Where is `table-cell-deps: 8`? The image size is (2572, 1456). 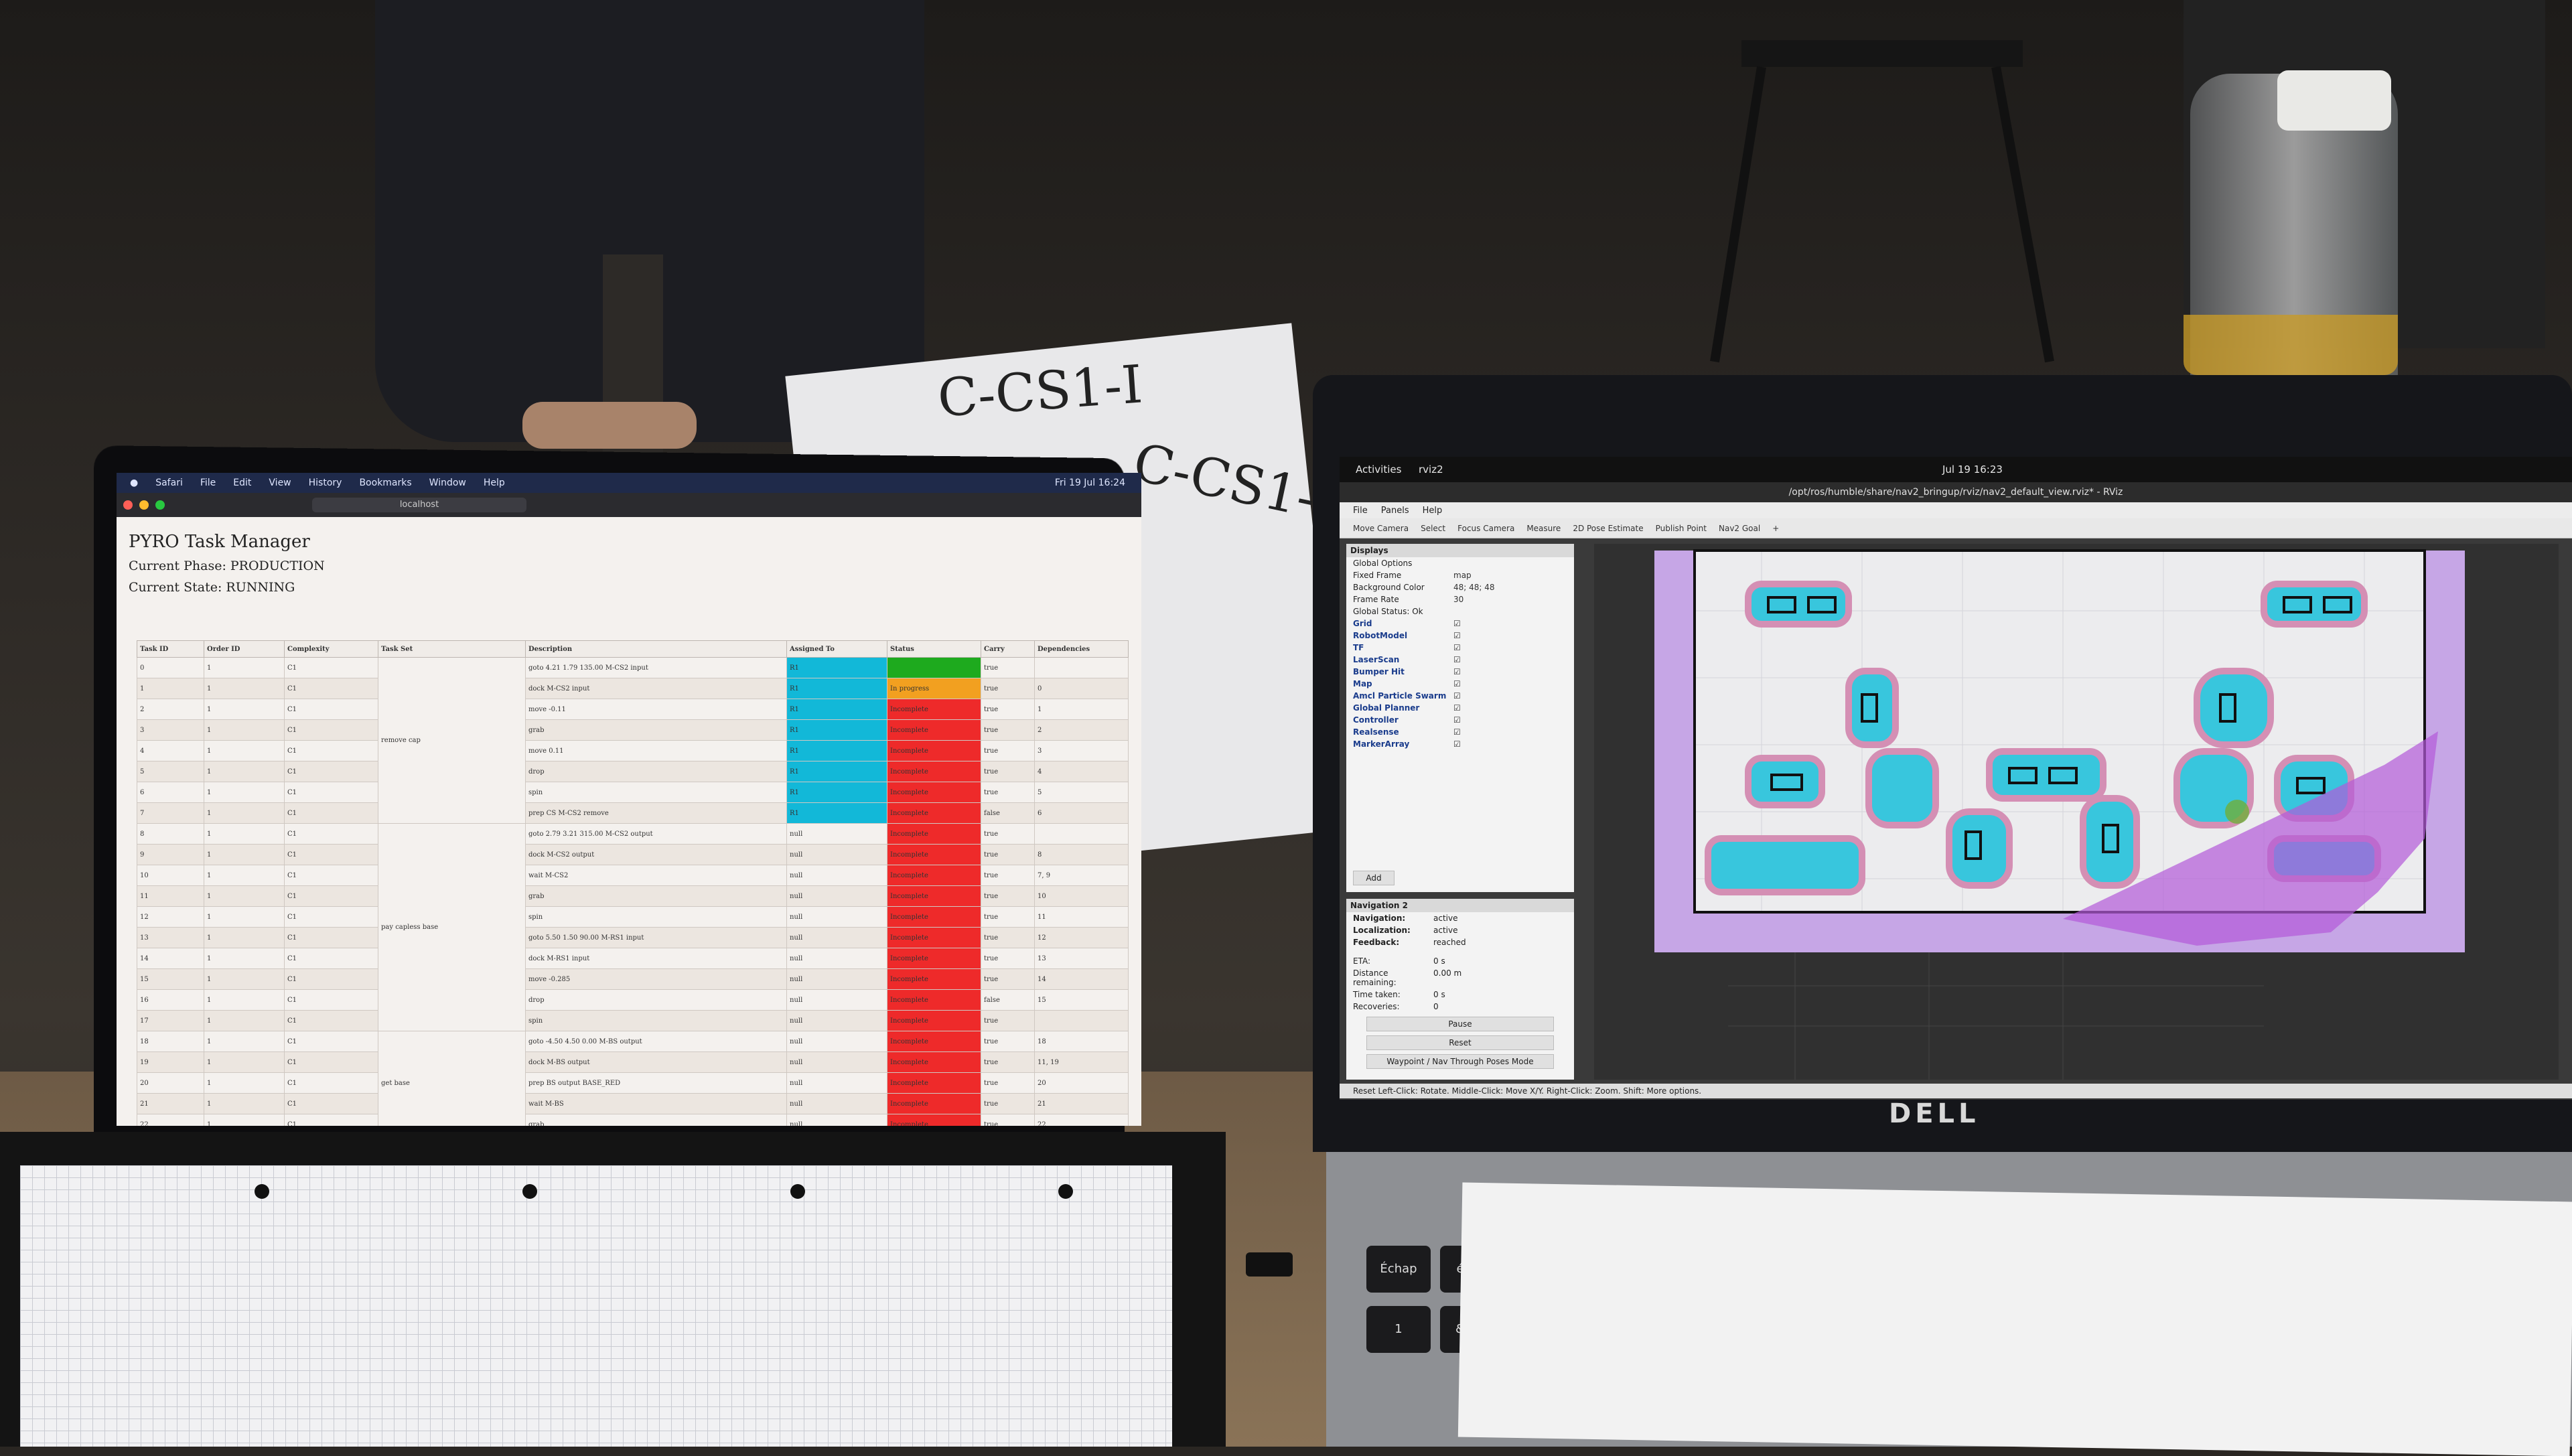 table-cell-deps: 8 is located at coordinates (1081, 854).